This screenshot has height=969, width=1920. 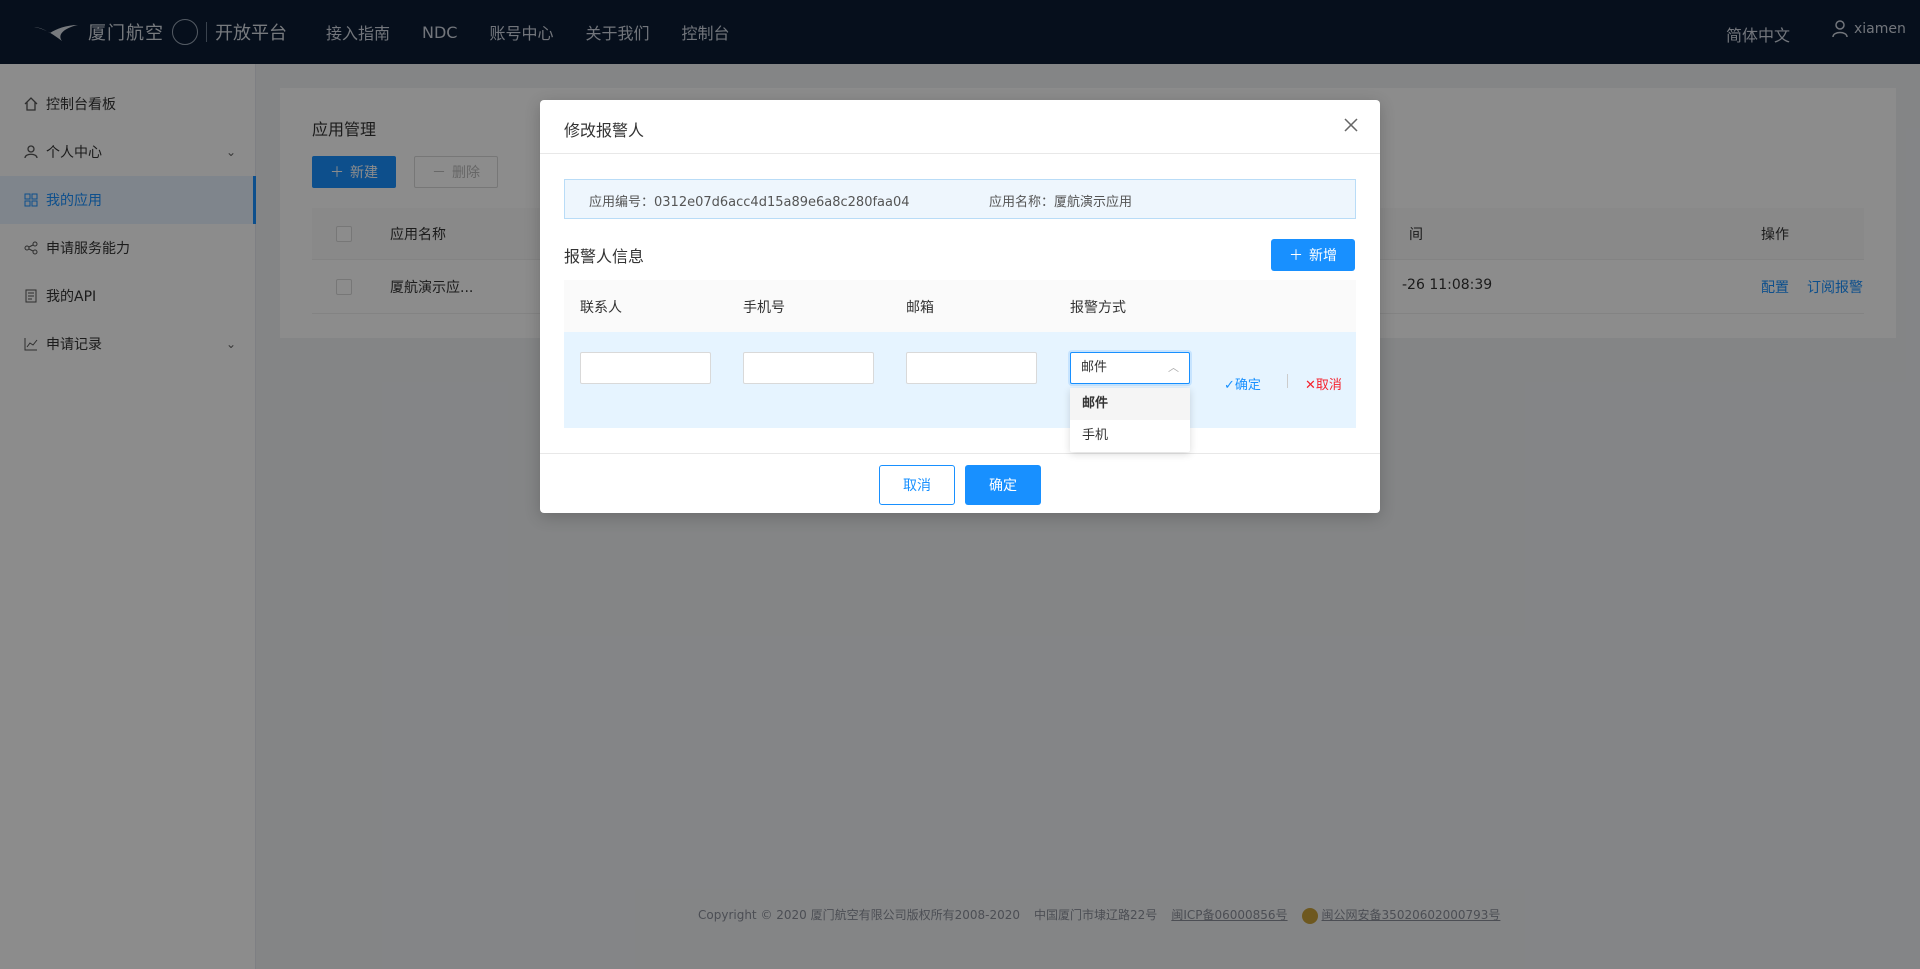 What do you see at coordinates (808, 368) in the screenshot?
I see `phone-input` at bounding box center [808, 368].